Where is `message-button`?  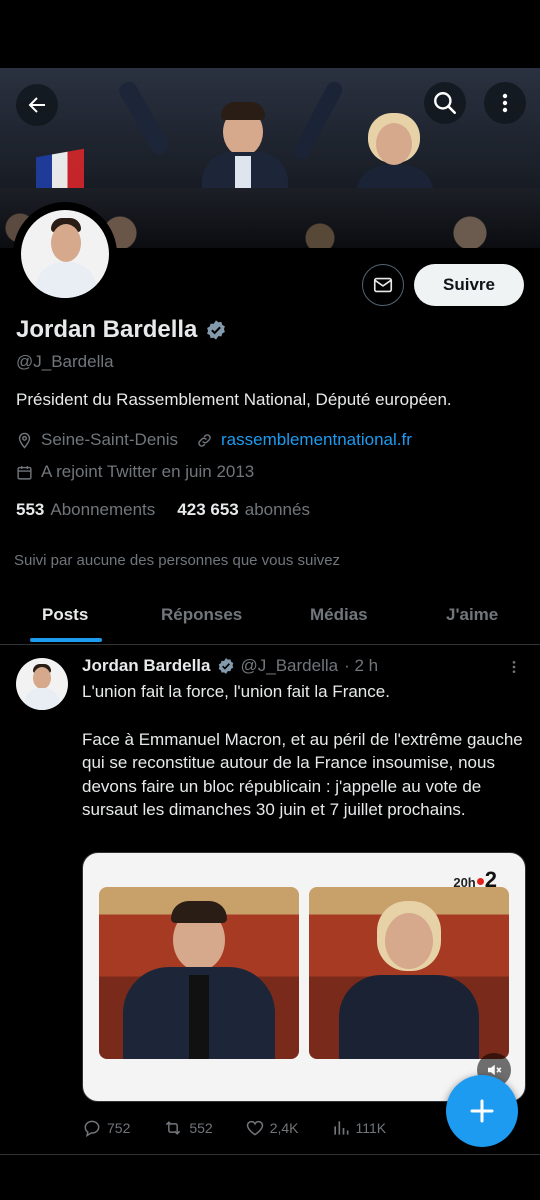
message-button is located at coordinates (383, 285).